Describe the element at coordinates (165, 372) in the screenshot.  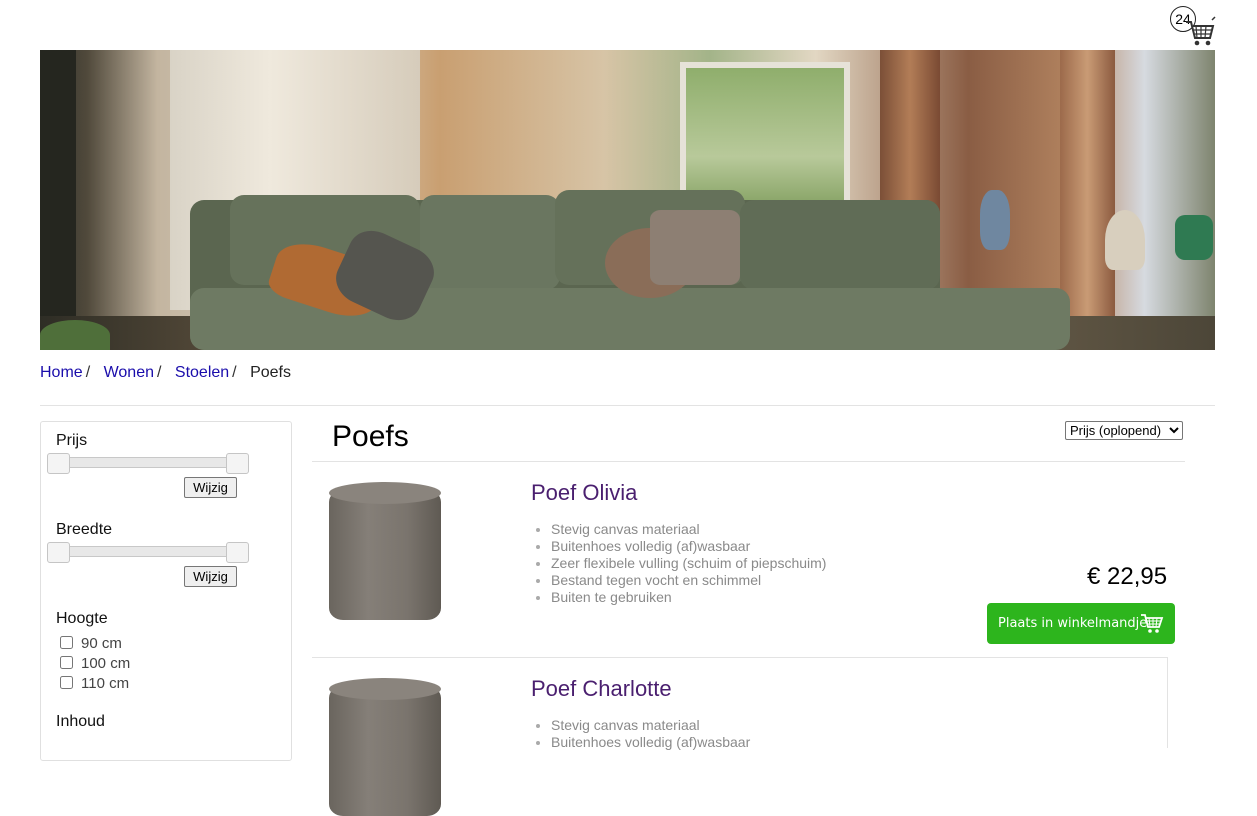
I see `breadcrumb: Home / Wonen / Stoelen / Poefs` at that location.